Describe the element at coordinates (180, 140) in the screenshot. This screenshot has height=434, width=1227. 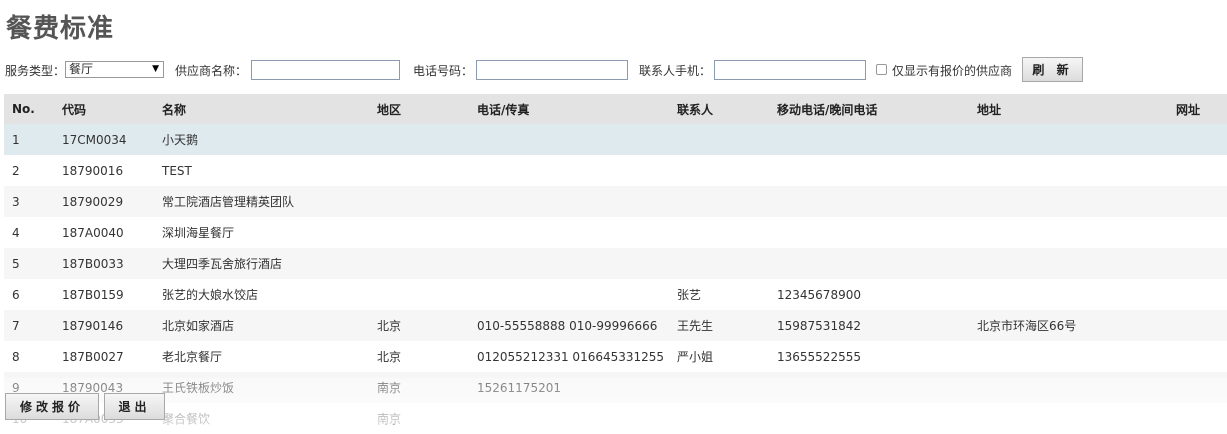
I see `cell-name: 小天鹅` at that location.